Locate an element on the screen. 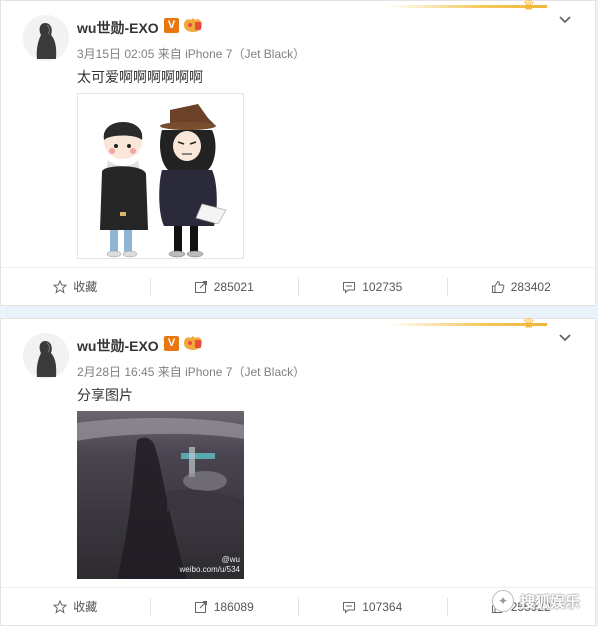  comment-button: 107364 is located at coordinates (372, 606).